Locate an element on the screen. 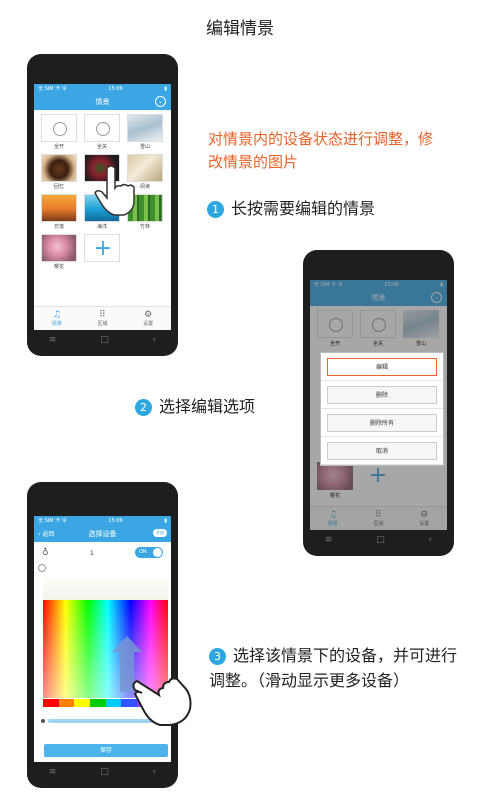 This screenshot has width=480, height=800. nav-bar: ‹ 返回 选择设备 开启 is located at coordinates (102, 533).